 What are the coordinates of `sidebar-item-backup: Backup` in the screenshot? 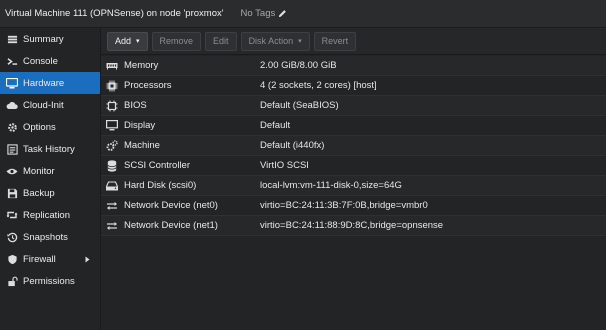 It's located at (50, 193).